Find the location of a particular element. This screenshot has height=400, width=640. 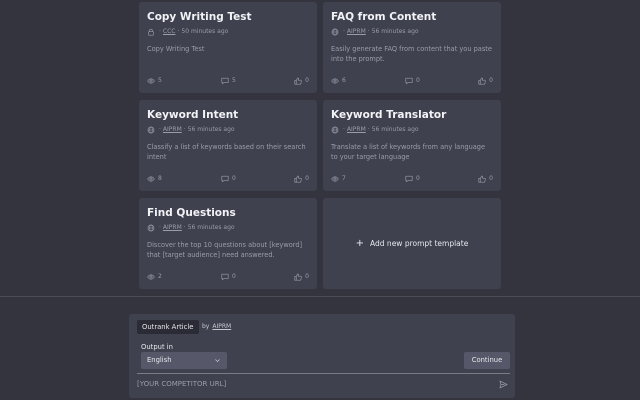

send-icon is located at coordinates (503, 384).